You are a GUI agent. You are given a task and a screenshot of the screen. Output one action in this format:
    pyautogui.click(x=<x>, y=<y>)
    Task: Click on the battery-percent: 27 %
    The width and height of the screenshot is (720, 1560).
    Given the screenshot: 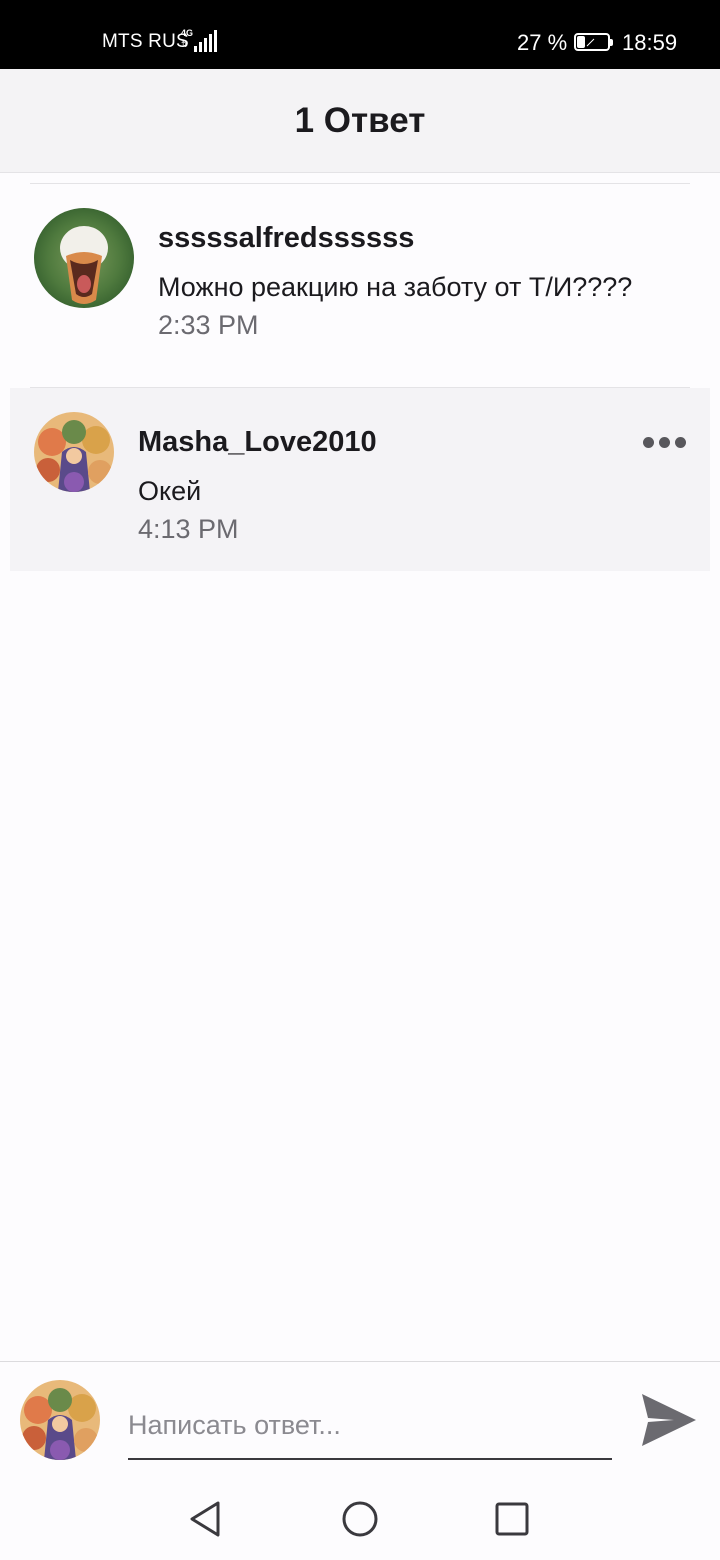 What is the action you would take?
    pyautogui.click(x=542, y=42)
    